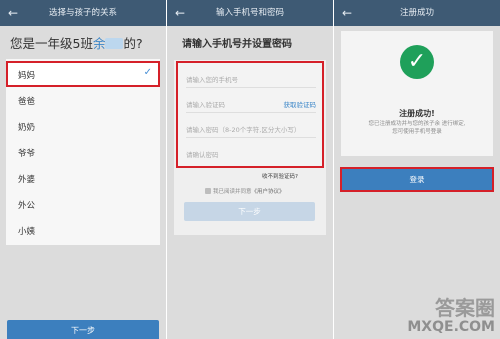 This screenshot has height=339, width=500. I want to click on screen-title: 注册成功, so click(416, 13).